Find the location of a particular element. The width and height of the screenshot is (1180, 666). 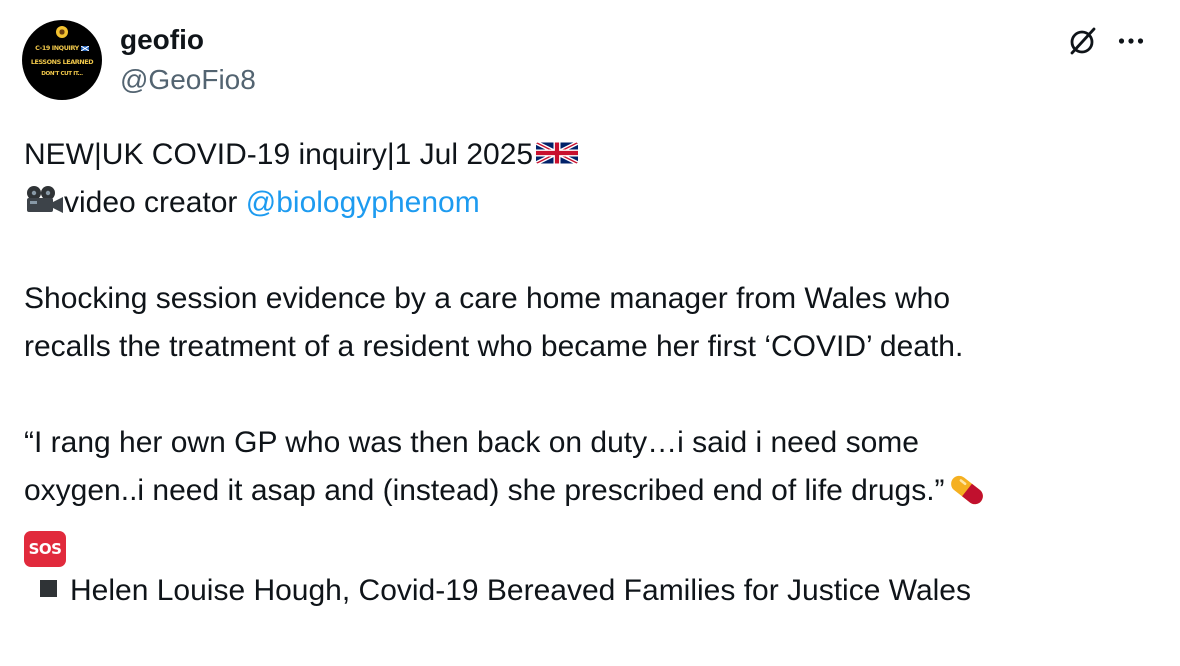

post-line: video creator @biologyphenom is located at coordinates (594, 203).